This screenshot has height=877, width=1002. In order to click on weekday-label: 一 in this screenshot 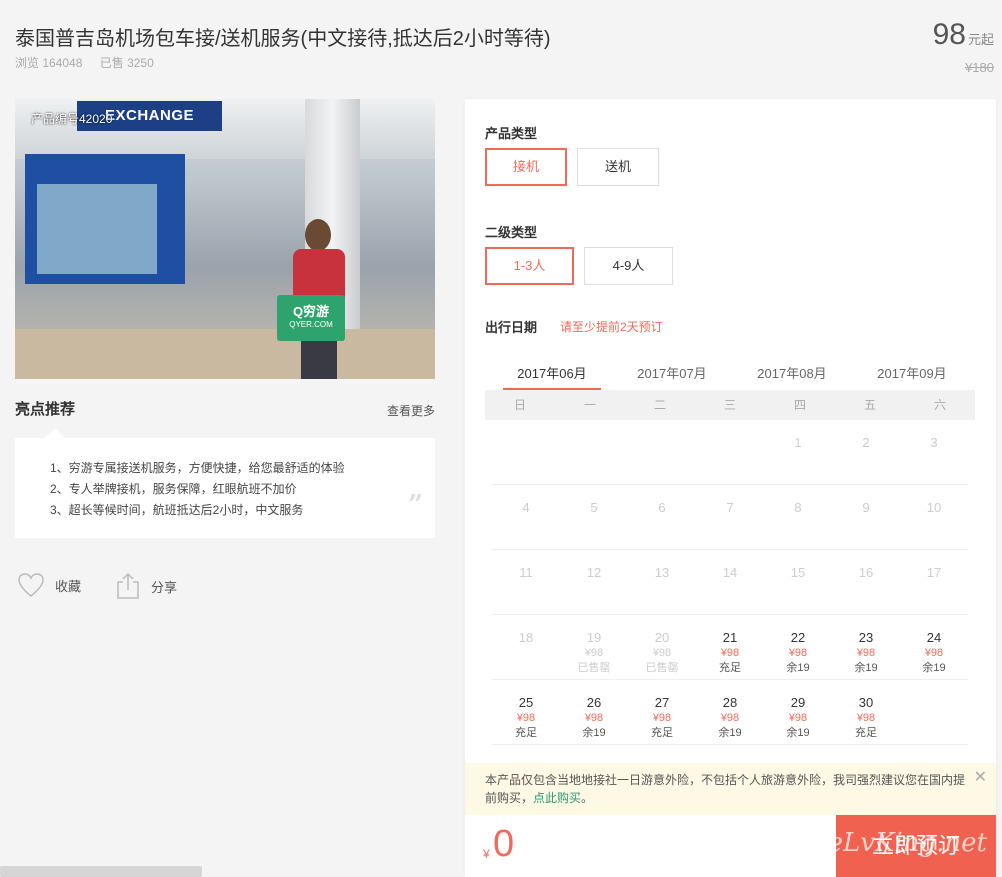, I will do `click(589, 405)`.